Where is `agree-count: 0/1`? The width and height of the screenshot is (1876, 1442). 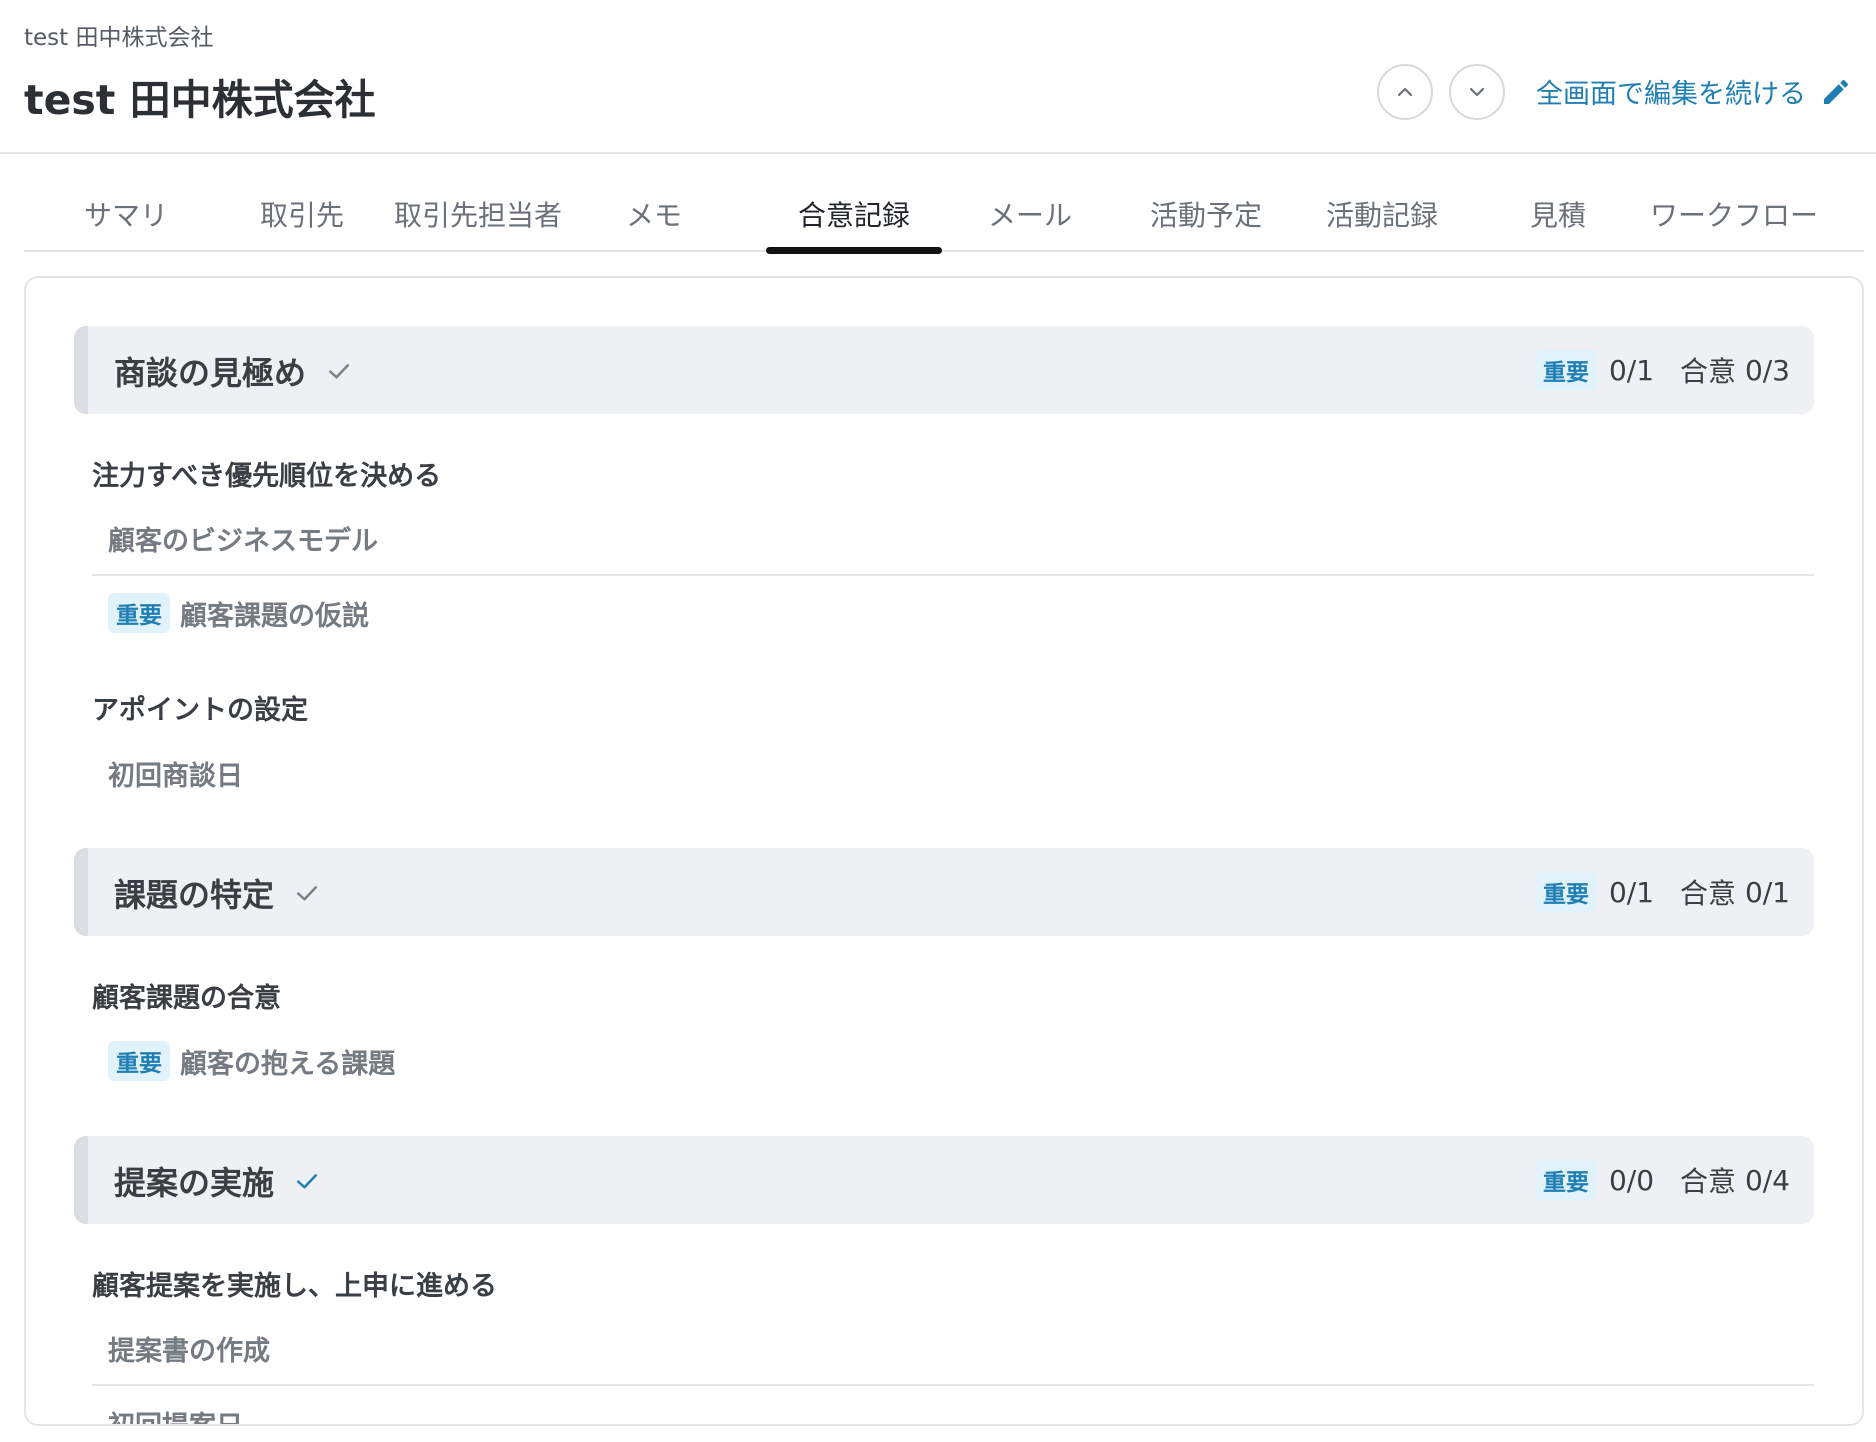 agree-count: 0/1 is located at coordinates (1767, 892).